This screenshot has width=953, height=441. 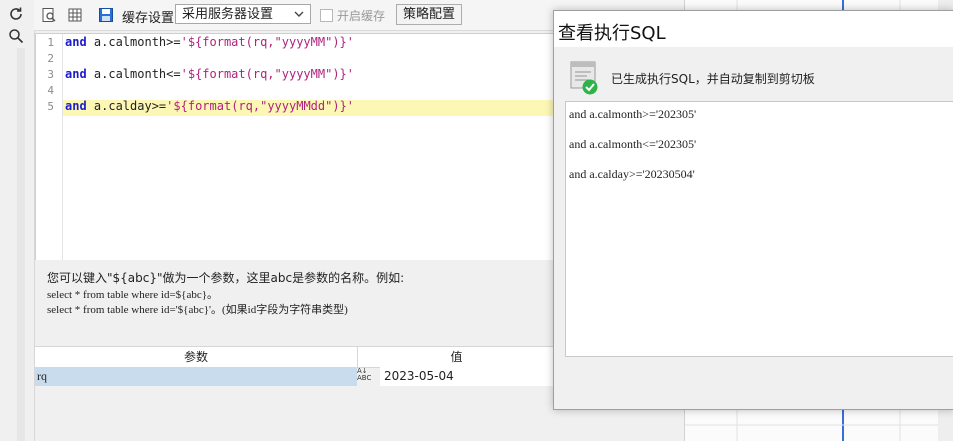 What do you see at coordinates (148, 18) in the screenshot?
I see `cache-settings-label: 缓存设置` at bounding box center [148, 18].